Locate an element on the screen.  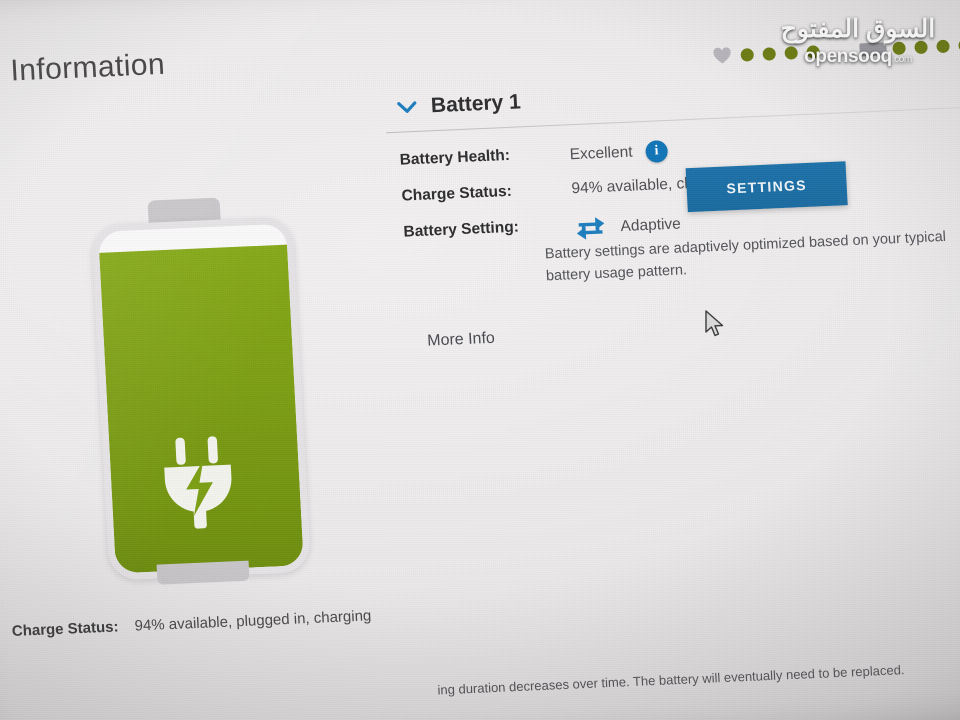
battery-indicator-group is located at coordinates (909, 47).